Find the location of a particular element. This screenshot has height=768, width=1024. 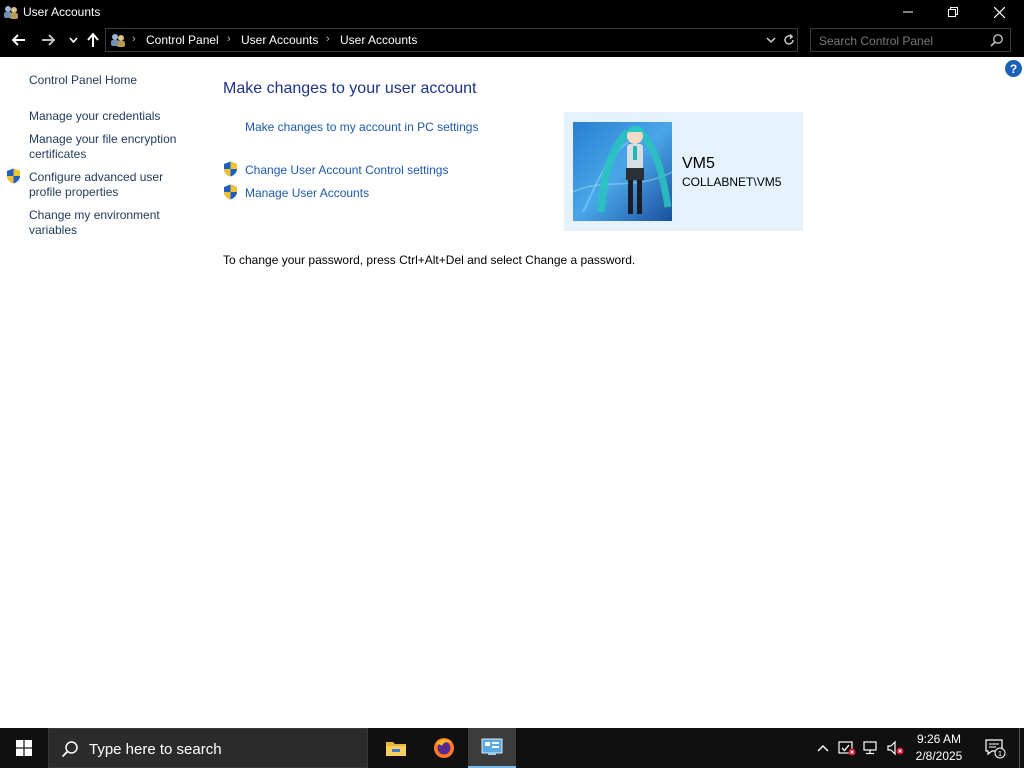

change-environment-variables-link: Change my environment variables is located at coordinates (94, 223).